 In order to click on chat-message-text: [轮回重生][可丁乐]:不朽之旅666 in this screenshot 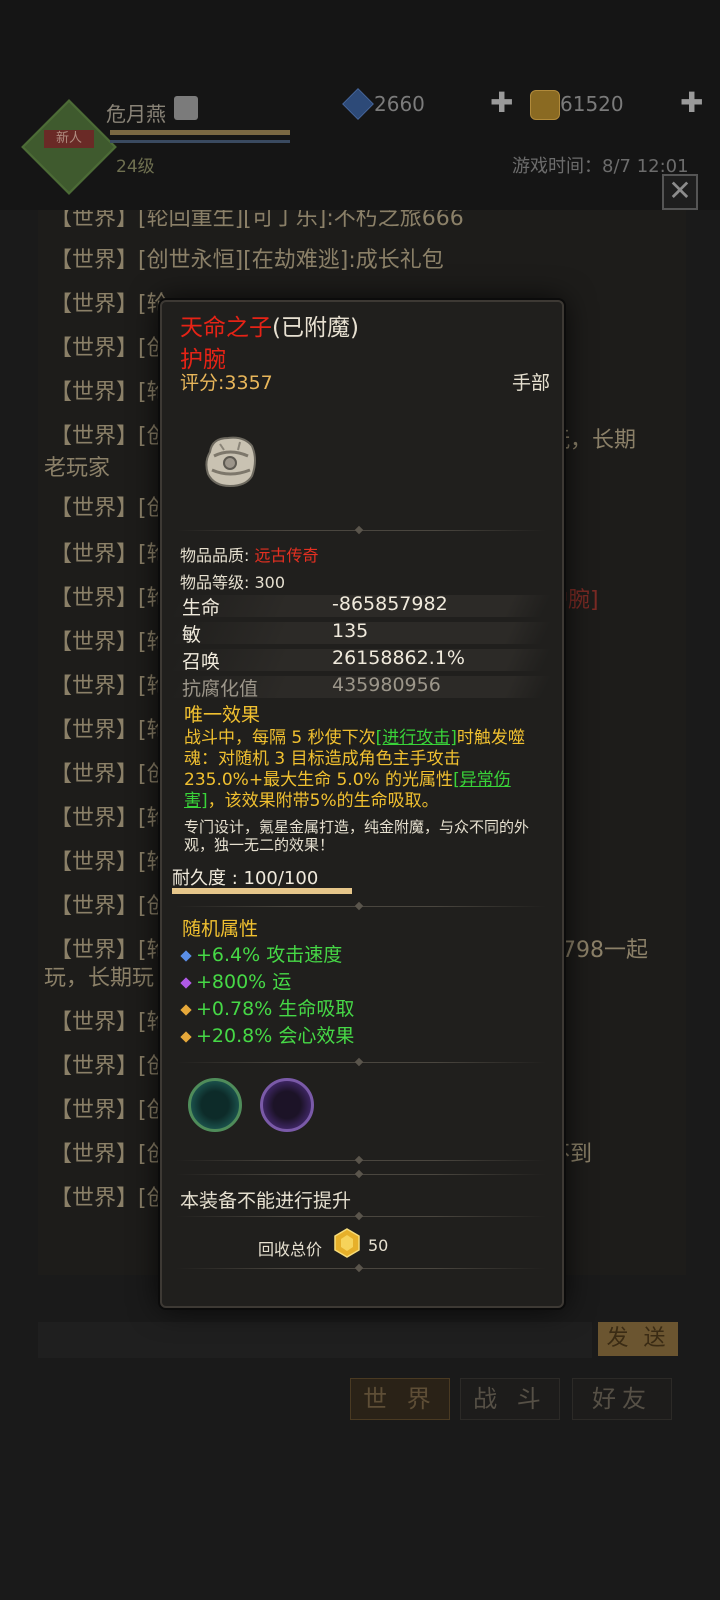, I will do `click(301, 220)`.